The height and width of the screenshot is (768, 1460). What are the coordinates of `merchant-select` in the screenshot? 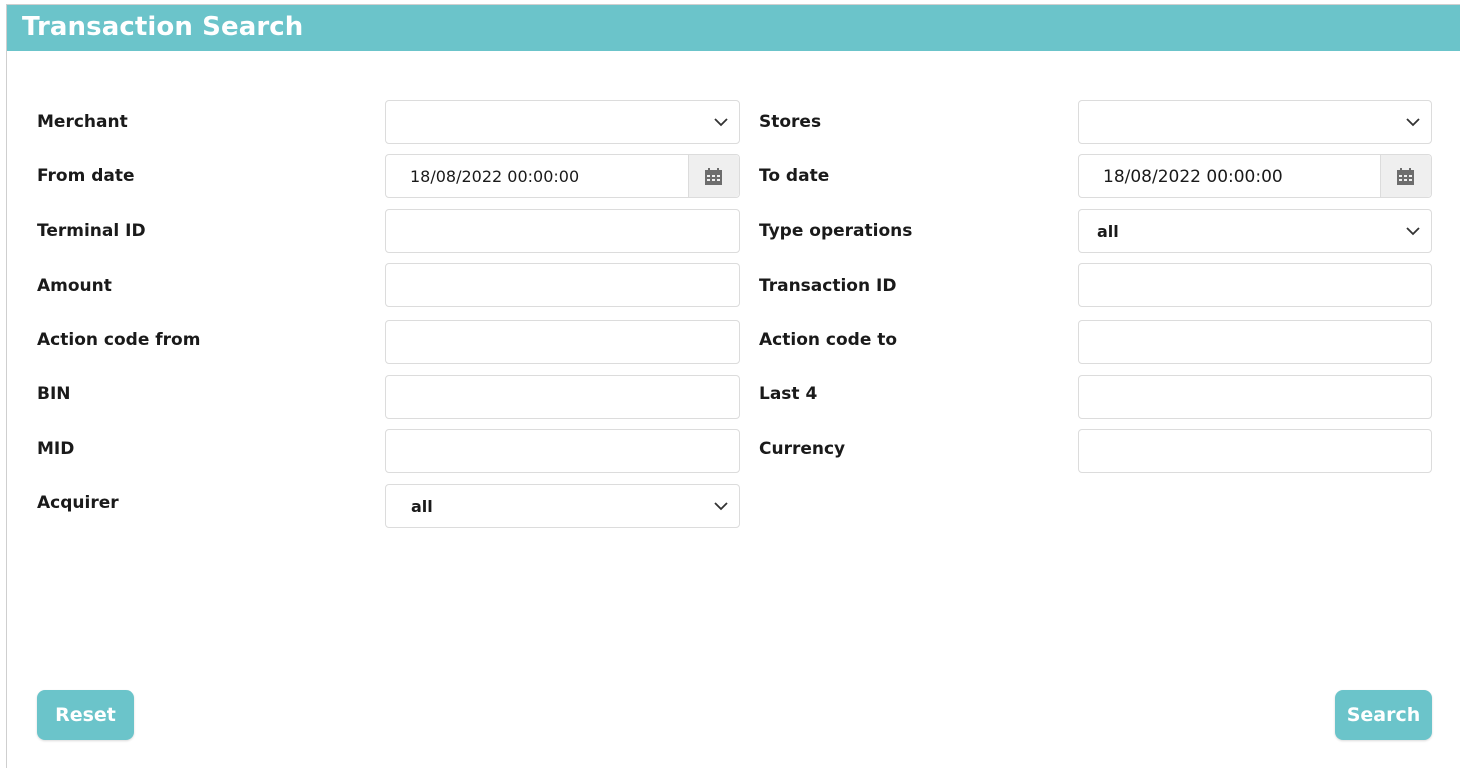 It's located at (562, 122).